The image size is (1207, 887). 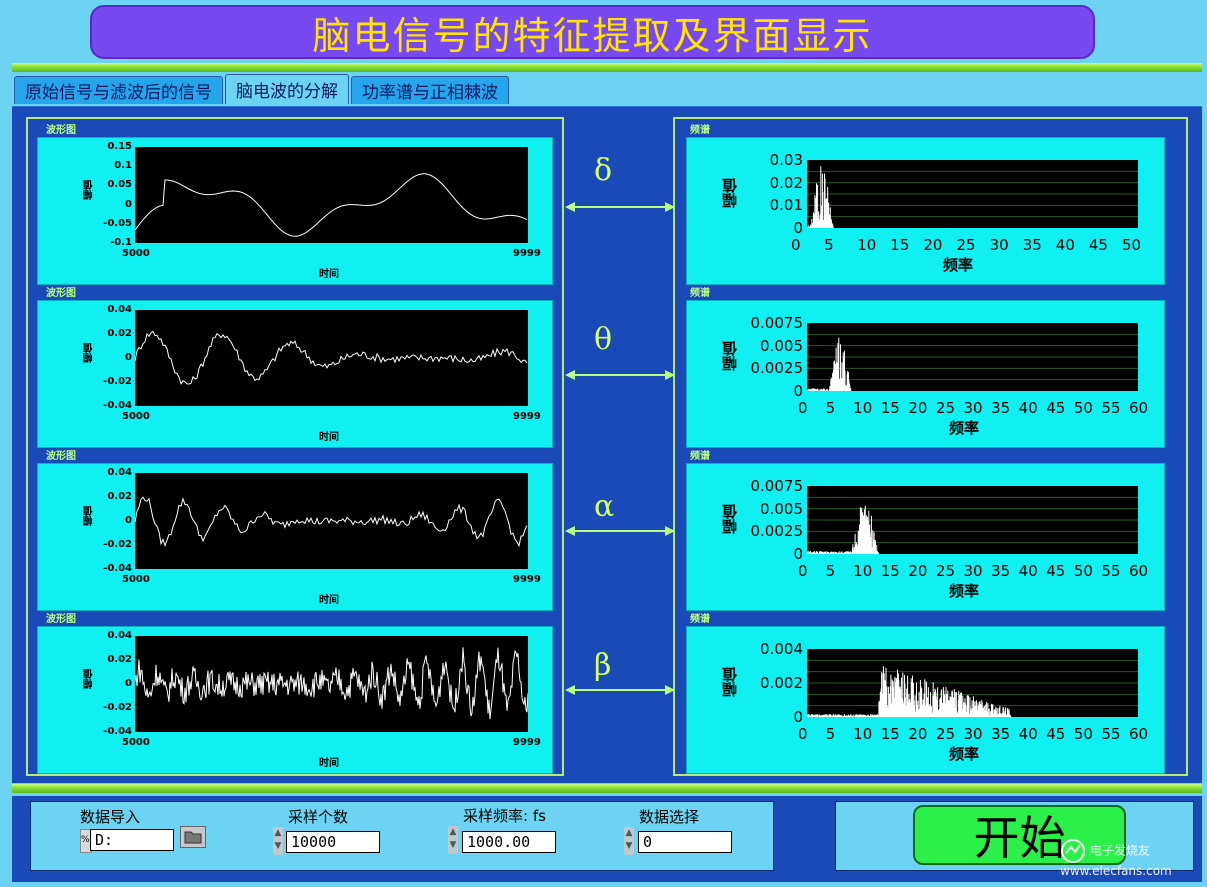 I want to click on x-tick-label: 50, so click(x=1083, y=571).